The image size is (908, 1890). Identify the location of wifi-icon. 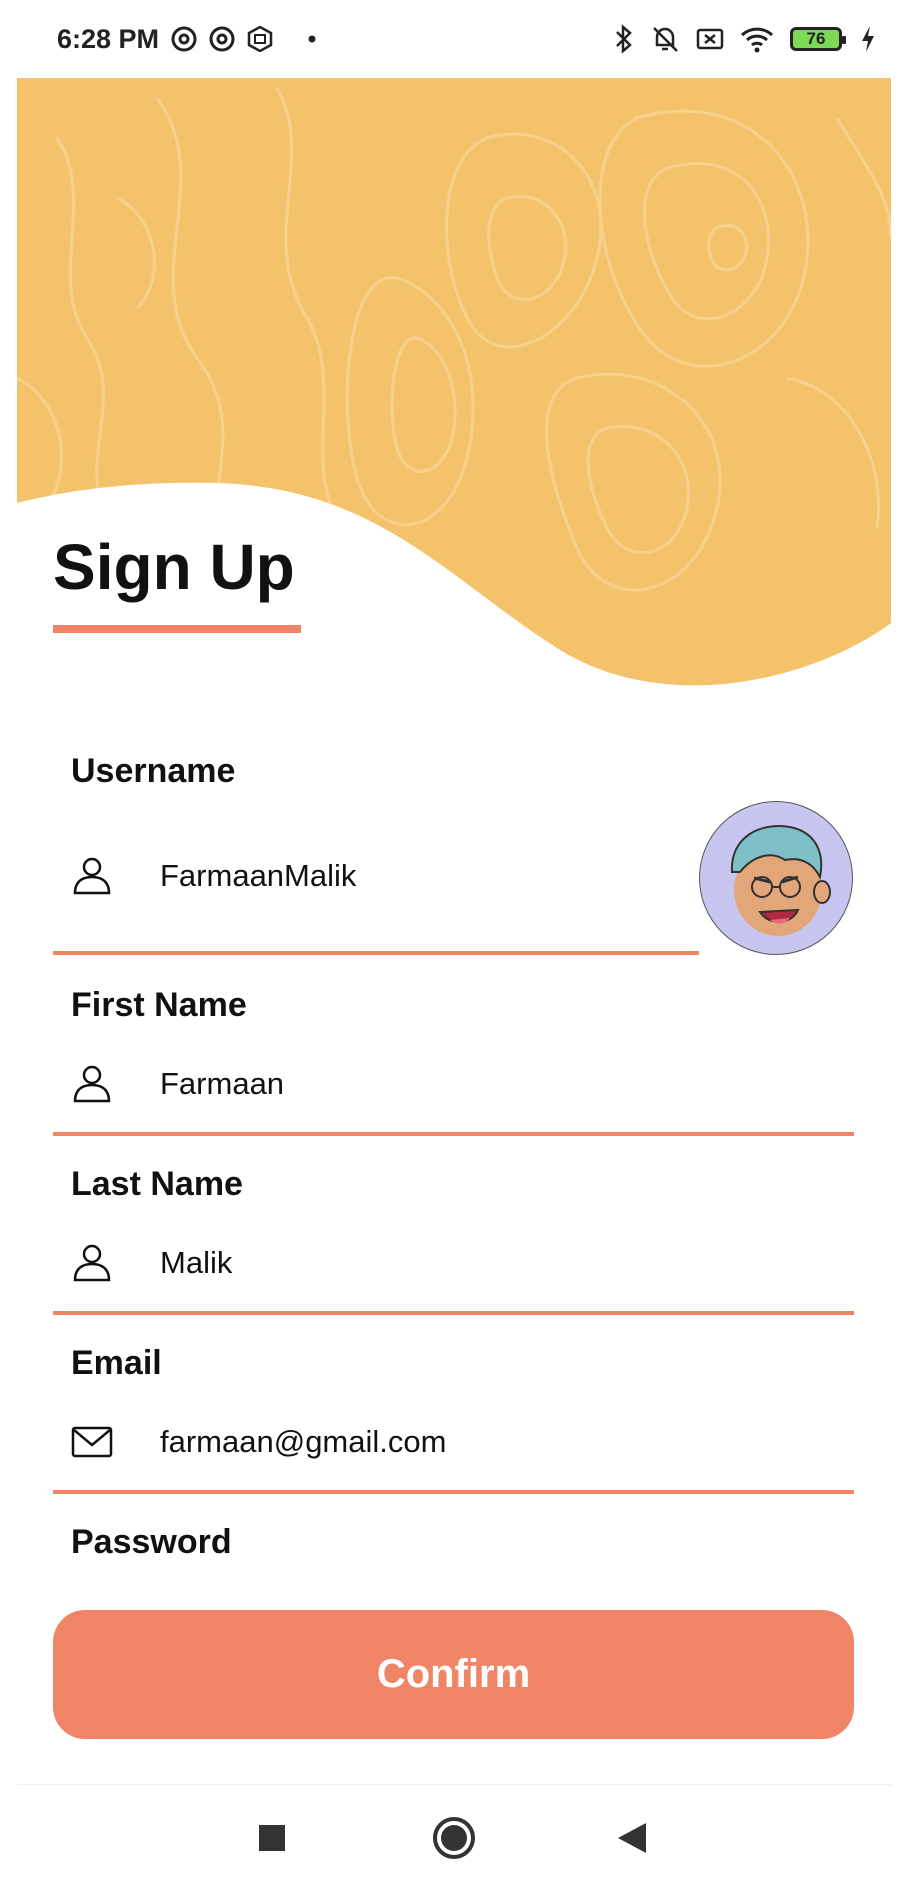
(757, 40).